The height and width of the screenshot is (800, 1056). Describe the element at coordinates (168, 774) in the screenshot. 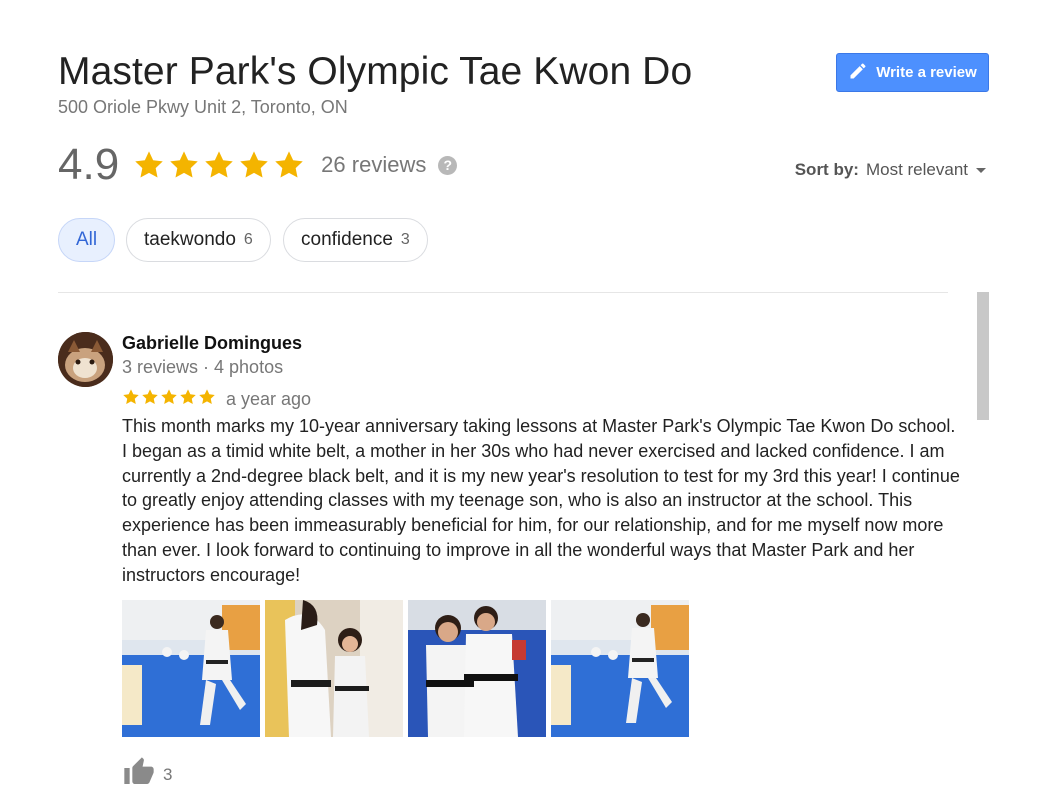

I see `like-count: 3` at that location.